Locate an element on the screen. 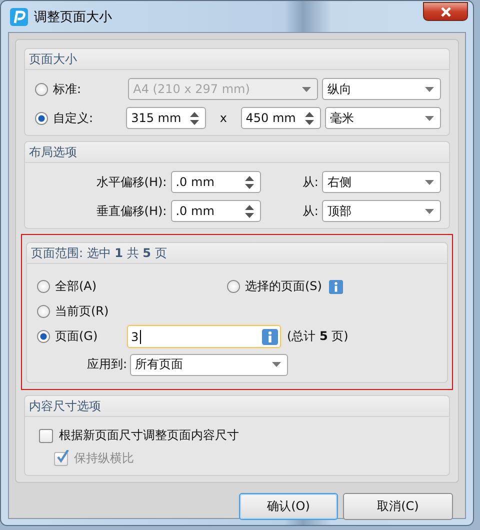  unit-dropdown: 毫米 is located at coordinates (383, 118).